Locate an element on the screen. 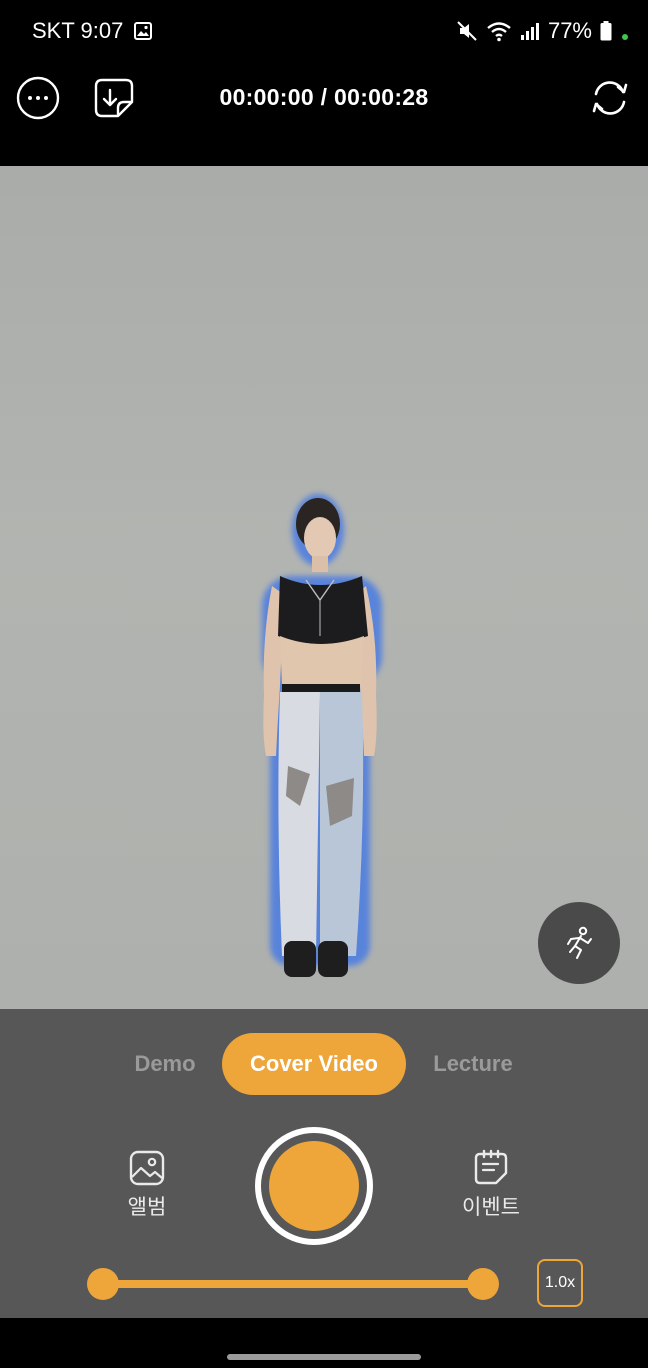 This screenshot has width=648, height=1368. privacy-indicator-dot is located at coordinates (625, 37).